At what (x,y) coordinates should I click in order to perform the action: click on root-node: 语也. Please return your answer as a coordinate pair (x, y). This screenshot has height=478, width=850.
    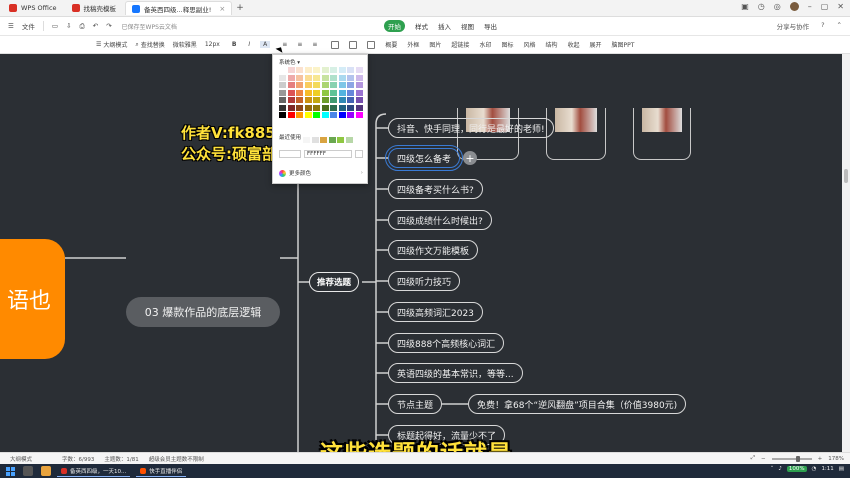
    Looking at the image, I should click on (32, 299).